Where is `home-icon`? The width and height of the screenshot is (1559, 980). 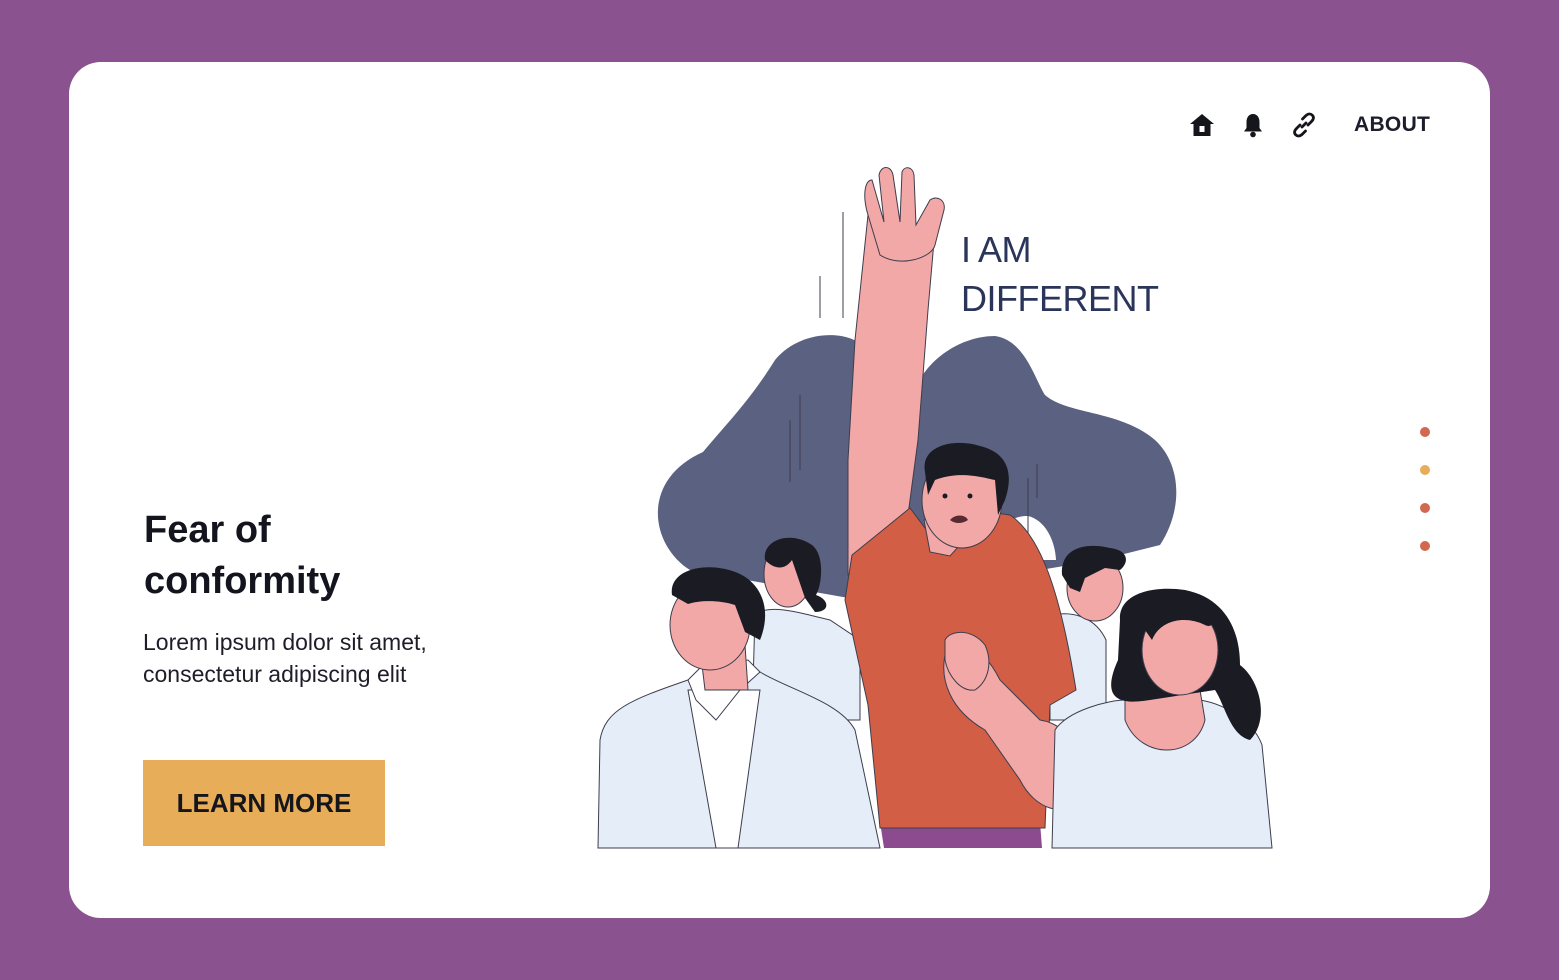 home-icon is located at coordinates (1202, 125).